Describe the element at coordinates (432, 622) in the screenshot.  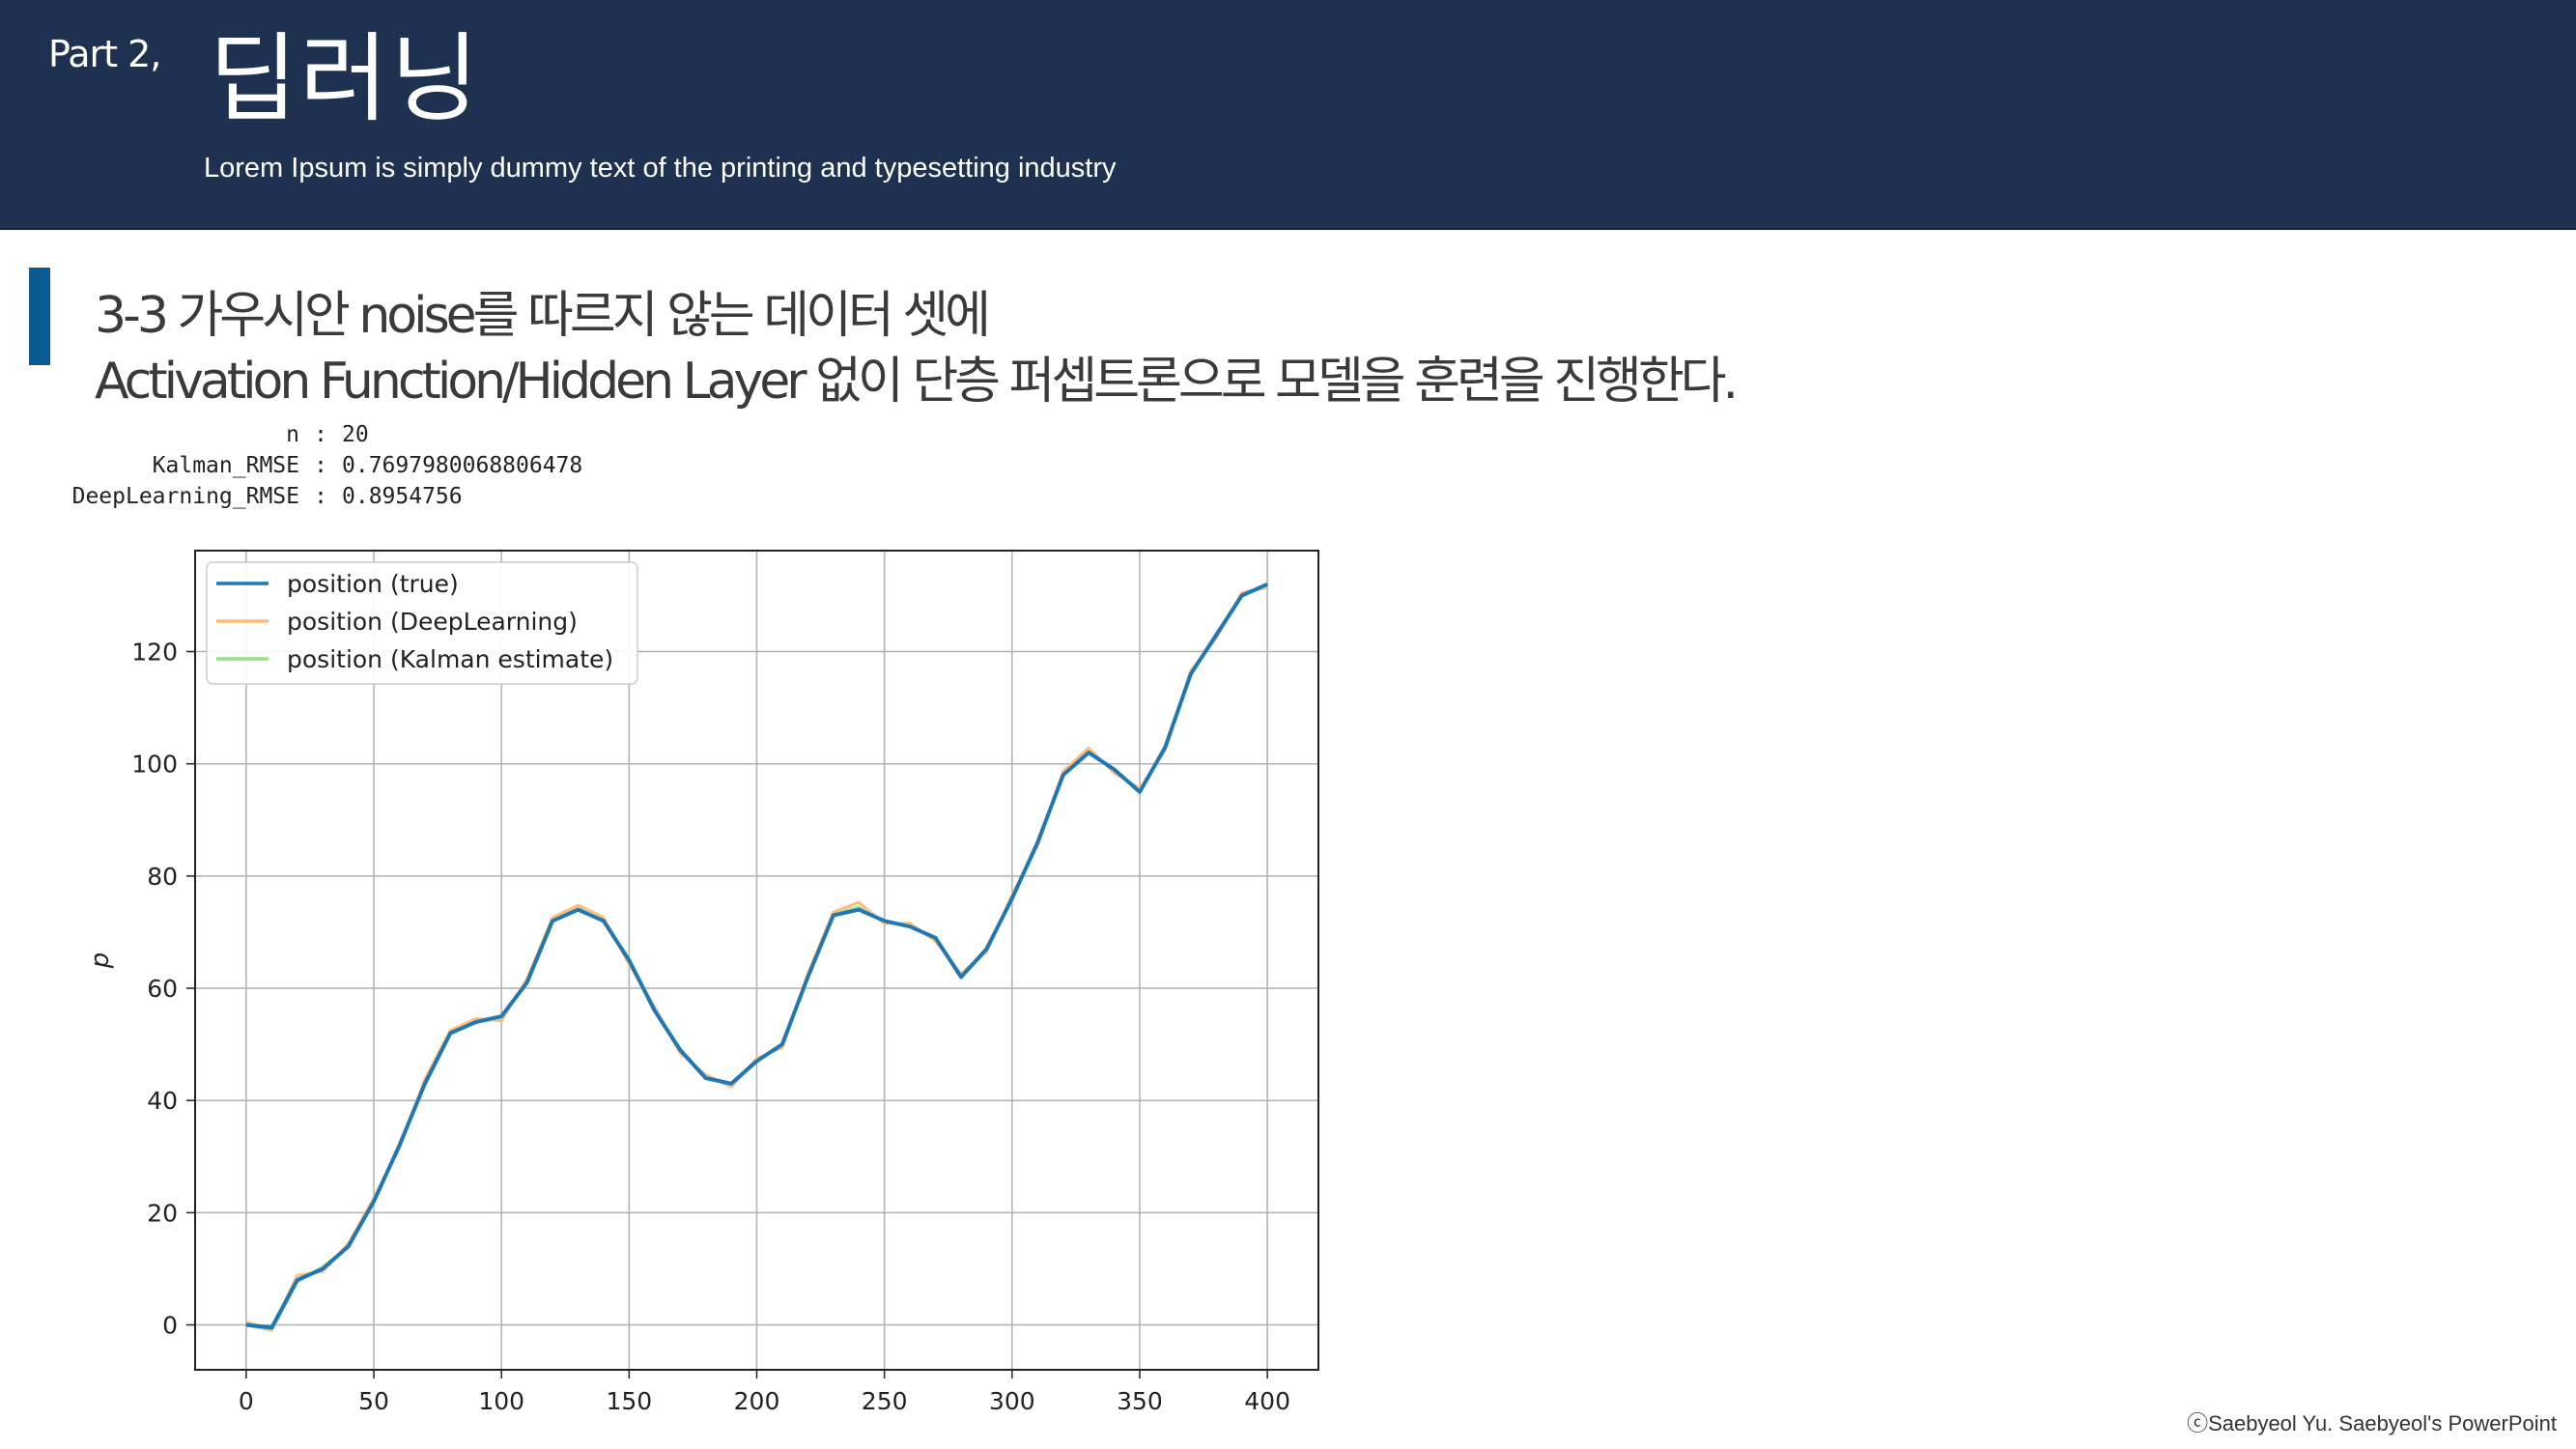
I see `legend-entry: position (DeepLearning)` at that location.